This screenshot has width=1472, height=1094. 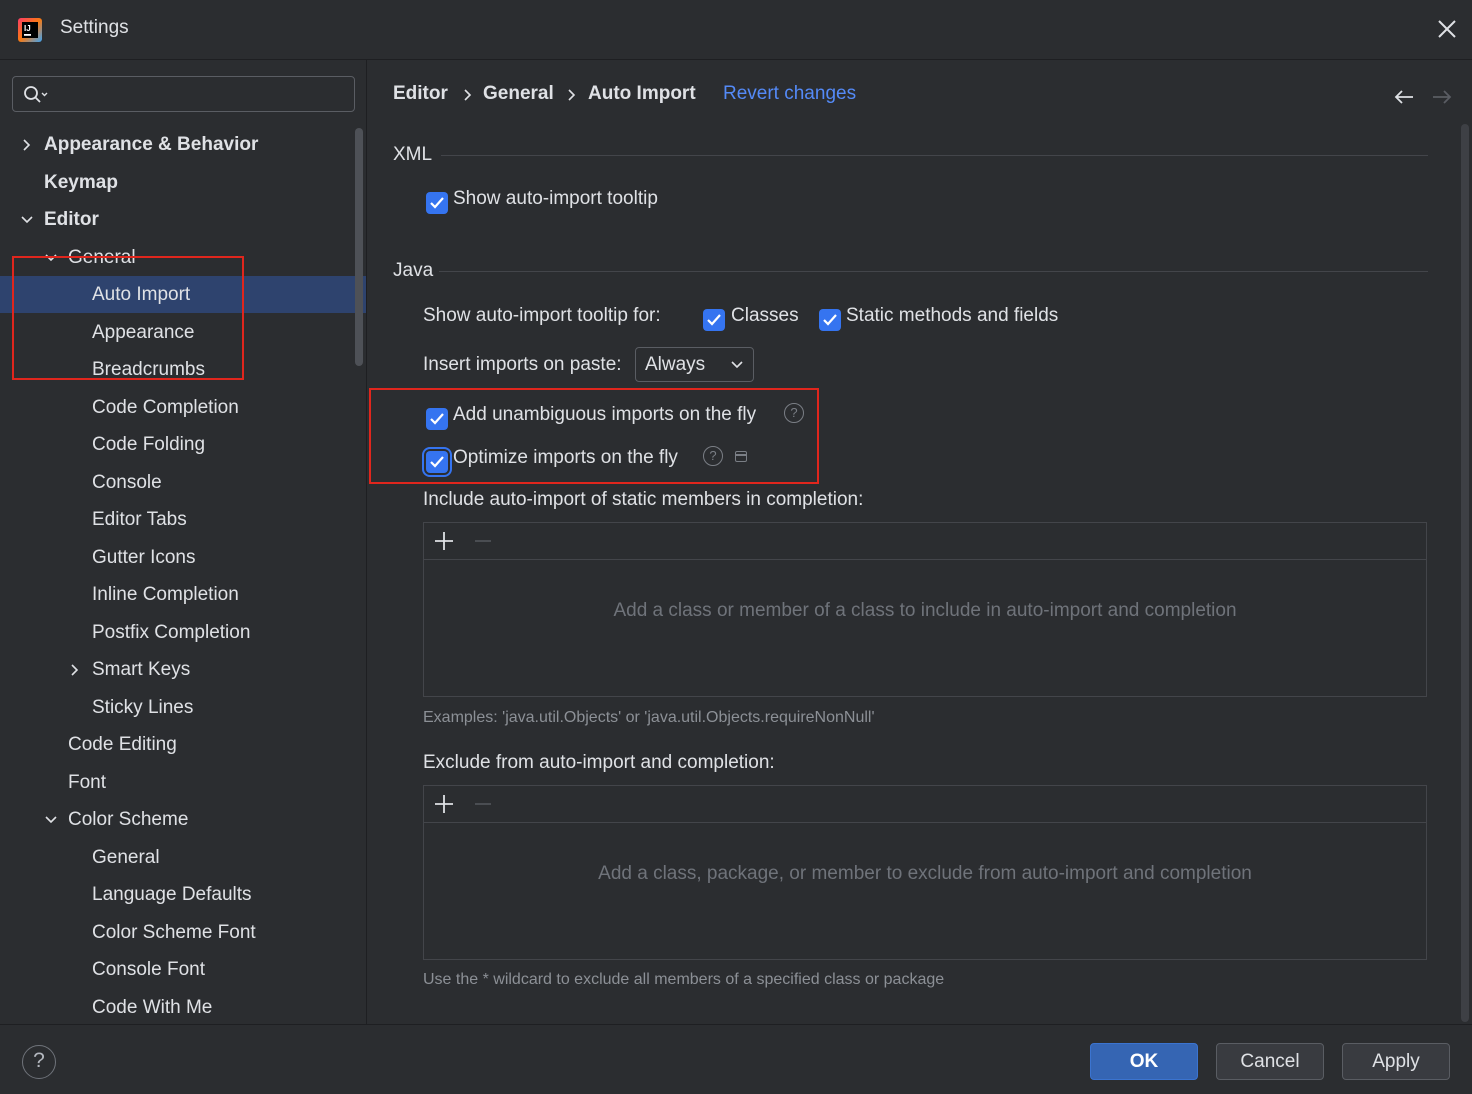 What do you see at coordinates (94, 27) in the screenshot?
I see `window-title: Settings` at bounding box center [94, 27].